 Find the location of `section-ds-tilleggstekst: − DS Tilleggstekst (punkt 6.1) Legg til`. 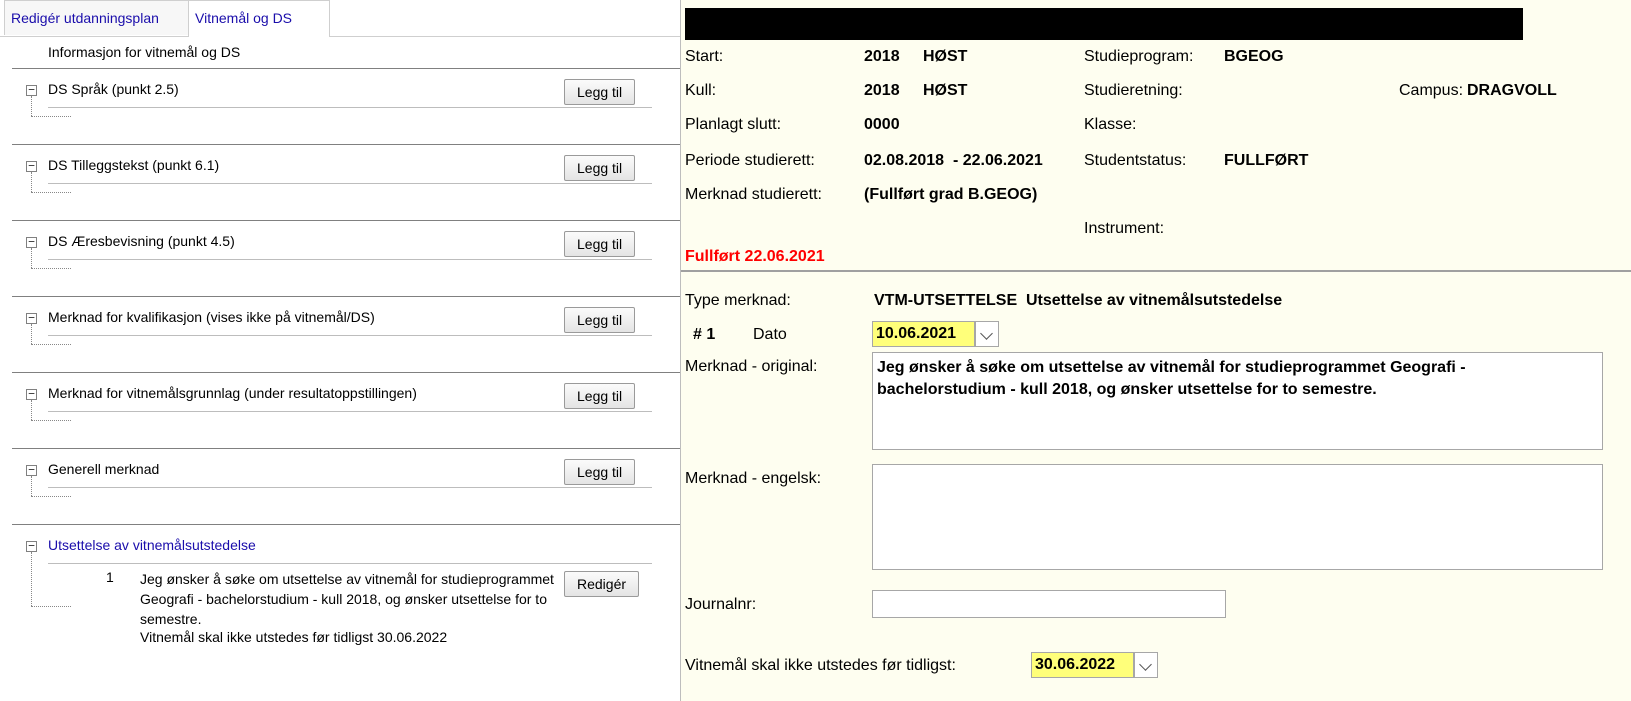

section-ds-tilleggstekst: − DS Tilleggstekst (punkt 6.1) Legg til is located at coordinates (346, 182).